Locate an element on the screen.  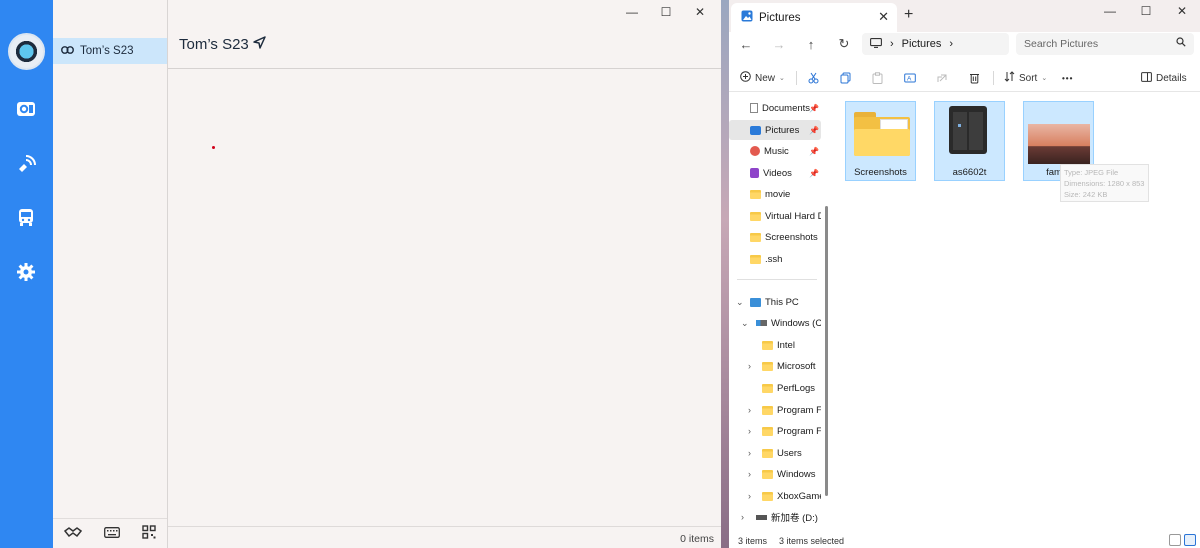
nav-item-virtual-hard-disk: Virtual Hard Disk is located at coordinates (775, 216).